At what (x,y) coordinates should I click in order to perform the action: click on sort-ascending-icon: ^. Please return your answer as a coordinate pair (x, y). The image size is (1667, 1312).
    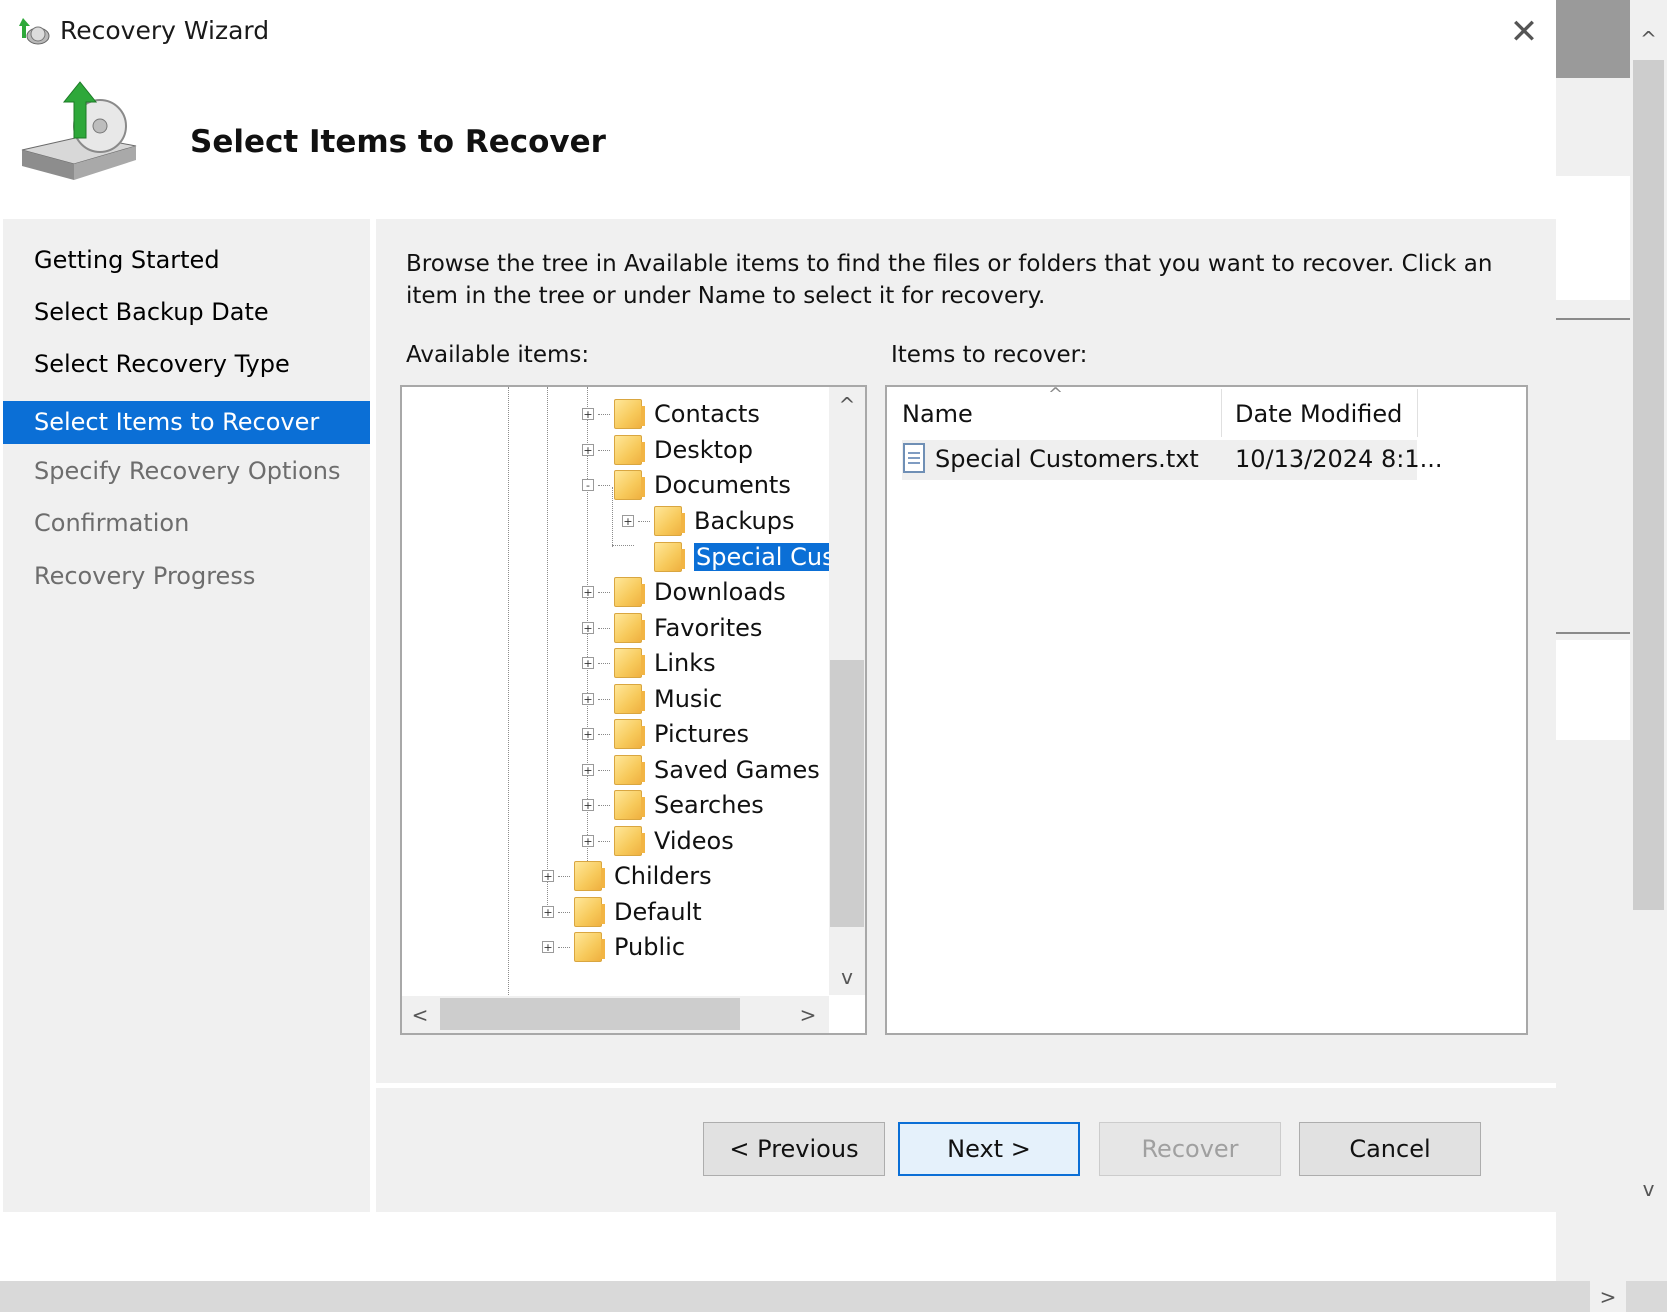
    Looking at the image, I should click on (1056, 394).